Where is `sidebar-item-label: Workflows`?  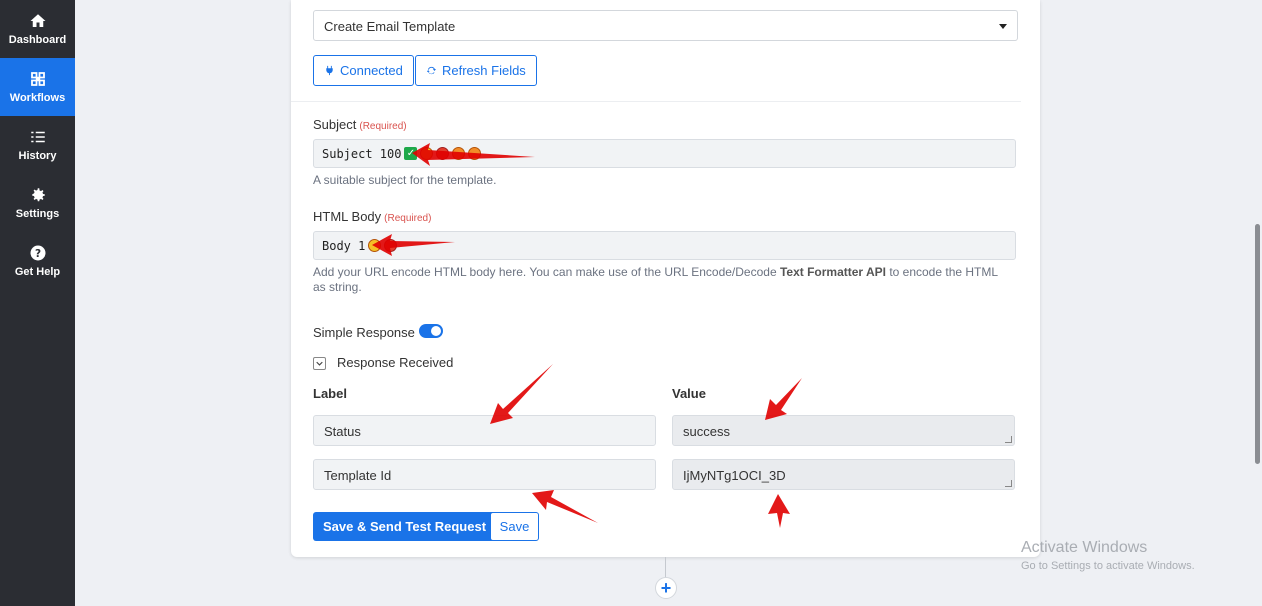 sidebar-item-label: Workflows is located at coordinates (37, 98).